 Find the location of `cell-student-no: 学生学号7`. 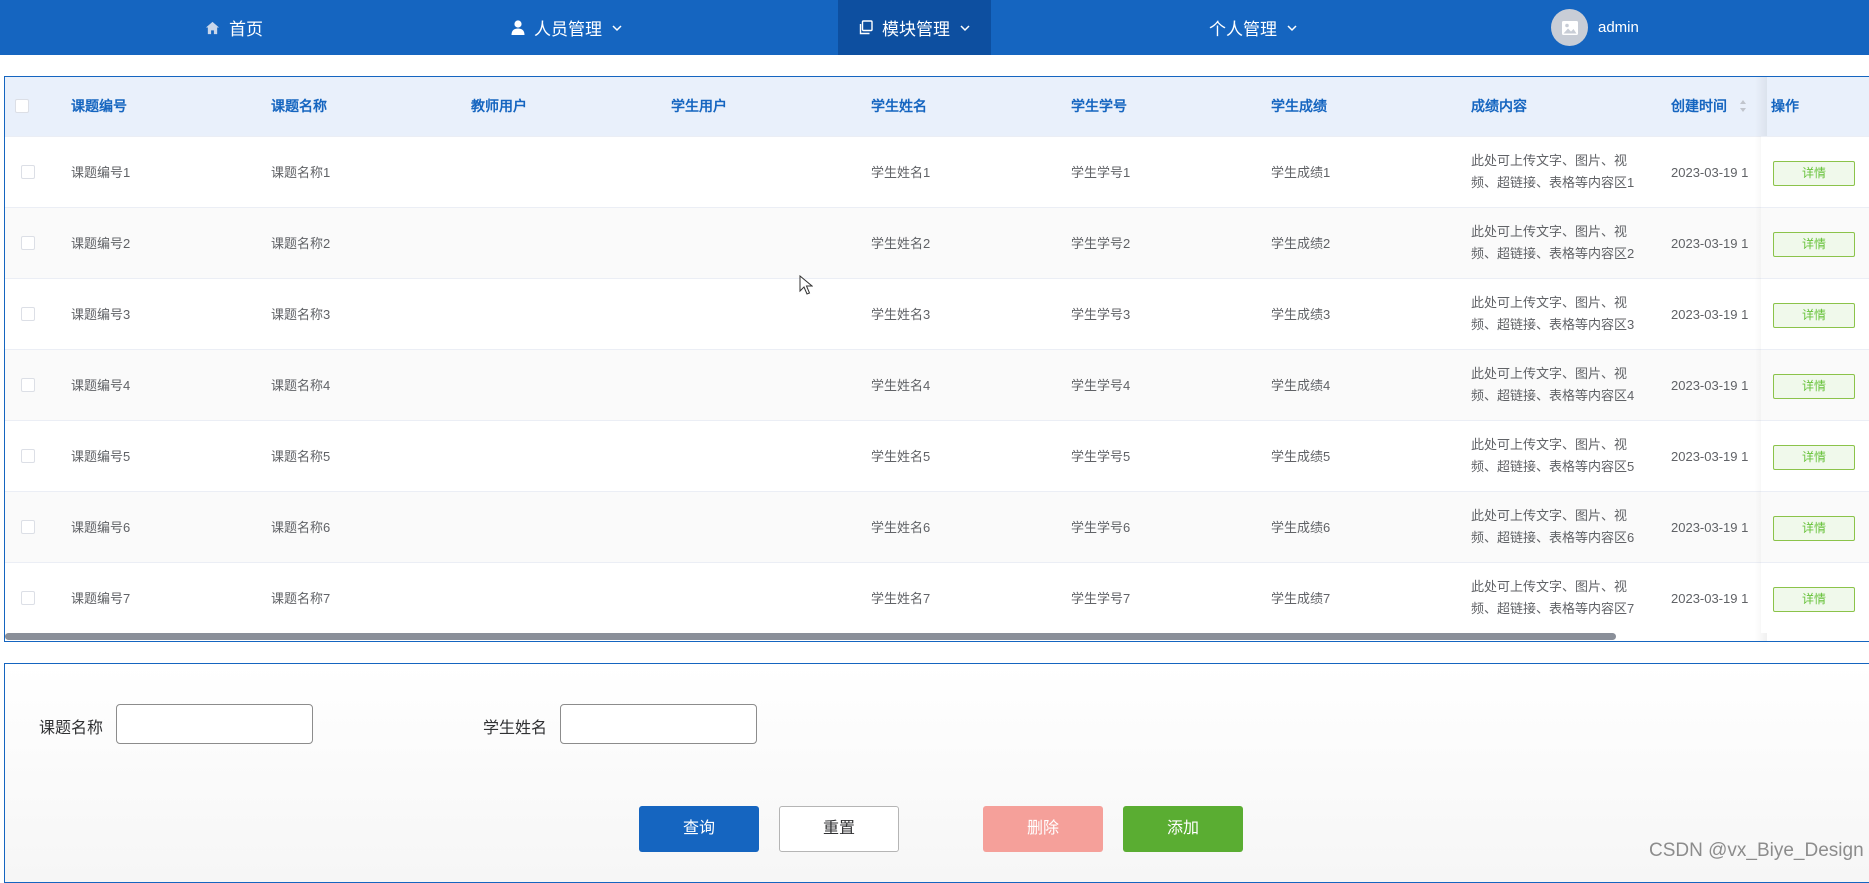

cell-student-no: 学生学号7 is located at coordinates (1101, 598).